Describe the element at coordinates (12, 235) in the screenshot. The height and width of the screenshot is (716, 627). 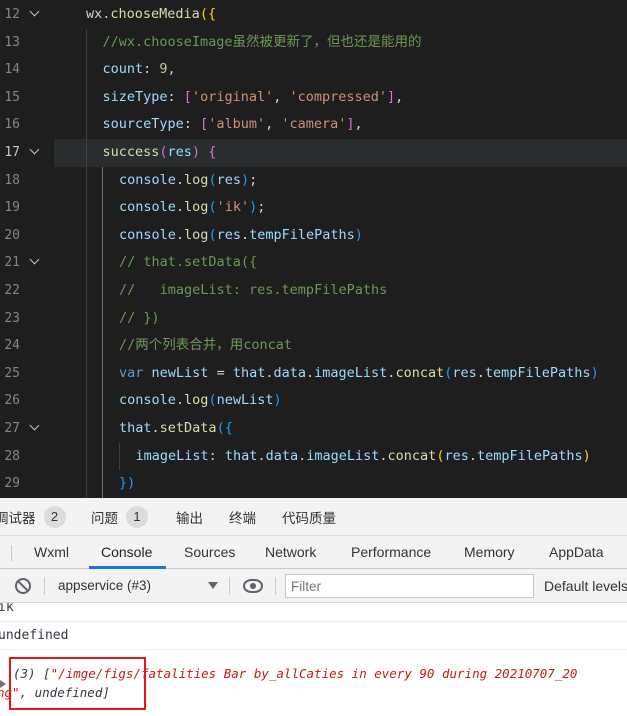
I see `line-number: 20` at that location.